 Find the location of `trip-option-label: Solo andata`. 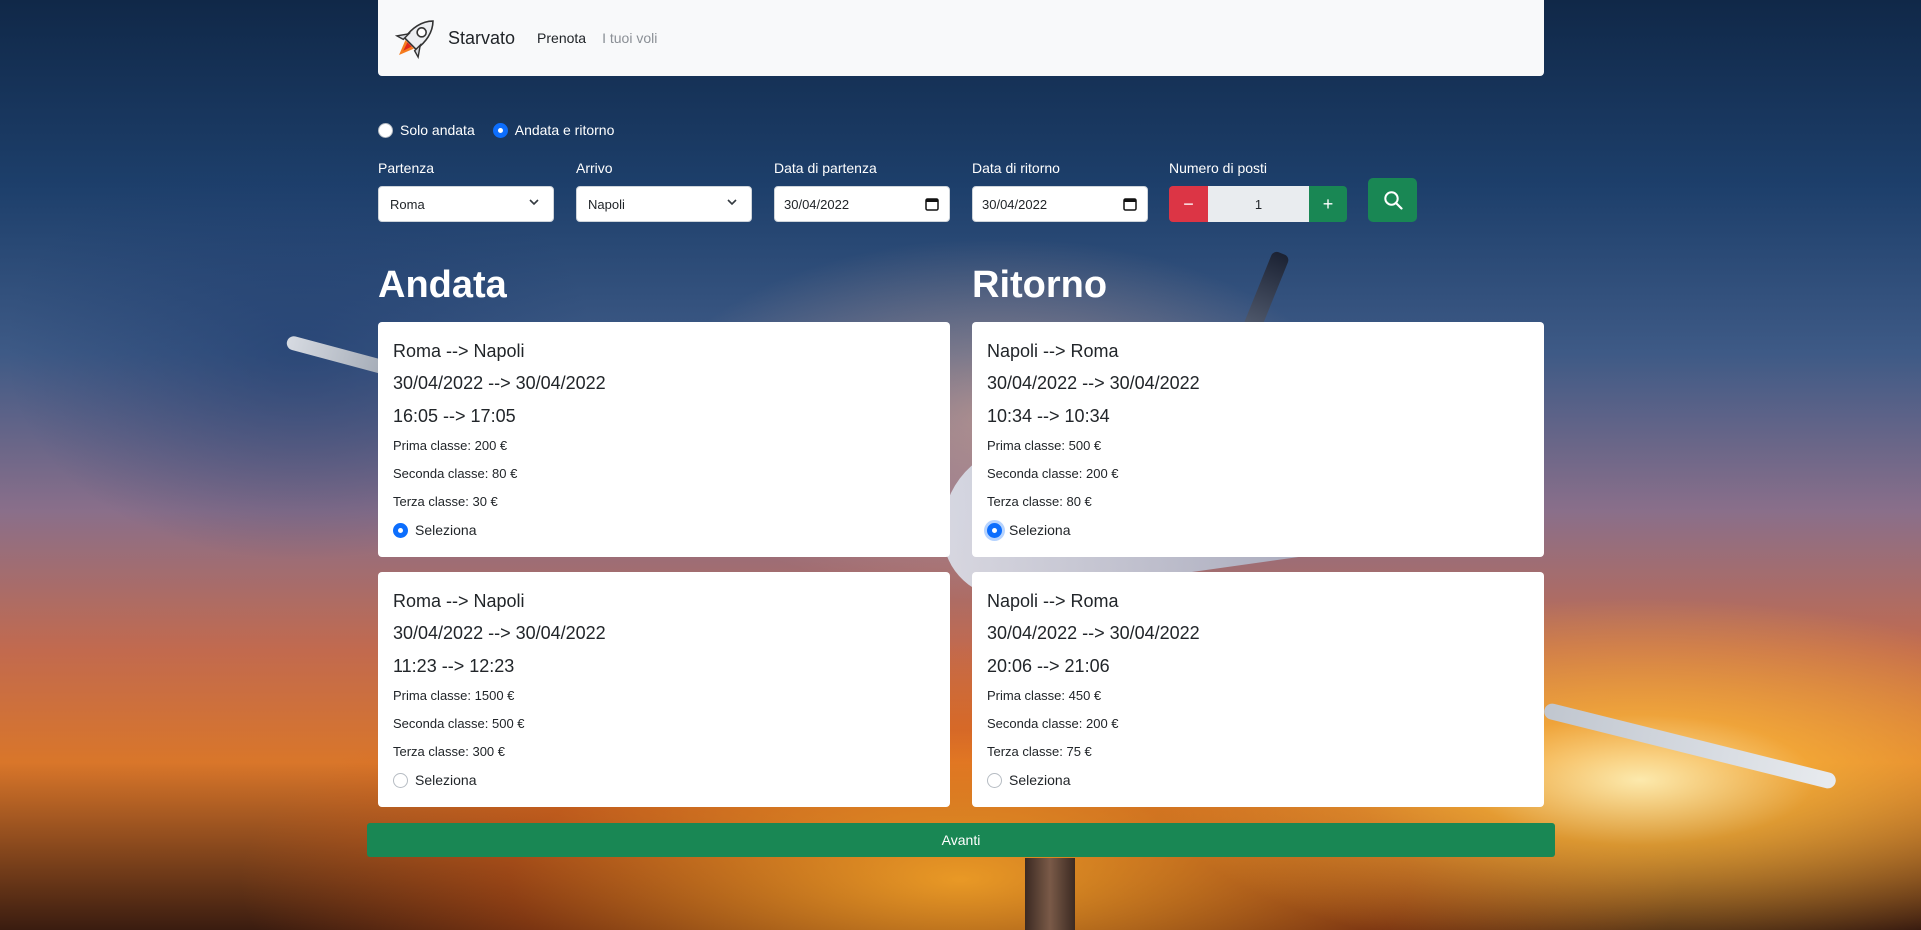

trip-option-label: Solo andata is located at coordinates (437, 130).